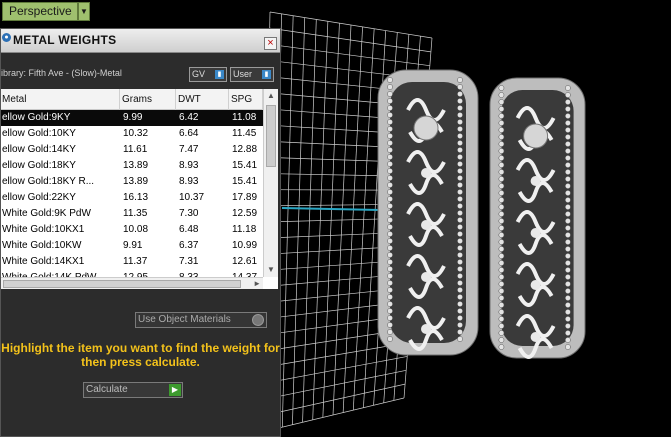 This screenshot has width=671, height=437. Describe the element at coordinates (189, 149) in the screenshot. I see `cell-dwt: 7.47` at that location.